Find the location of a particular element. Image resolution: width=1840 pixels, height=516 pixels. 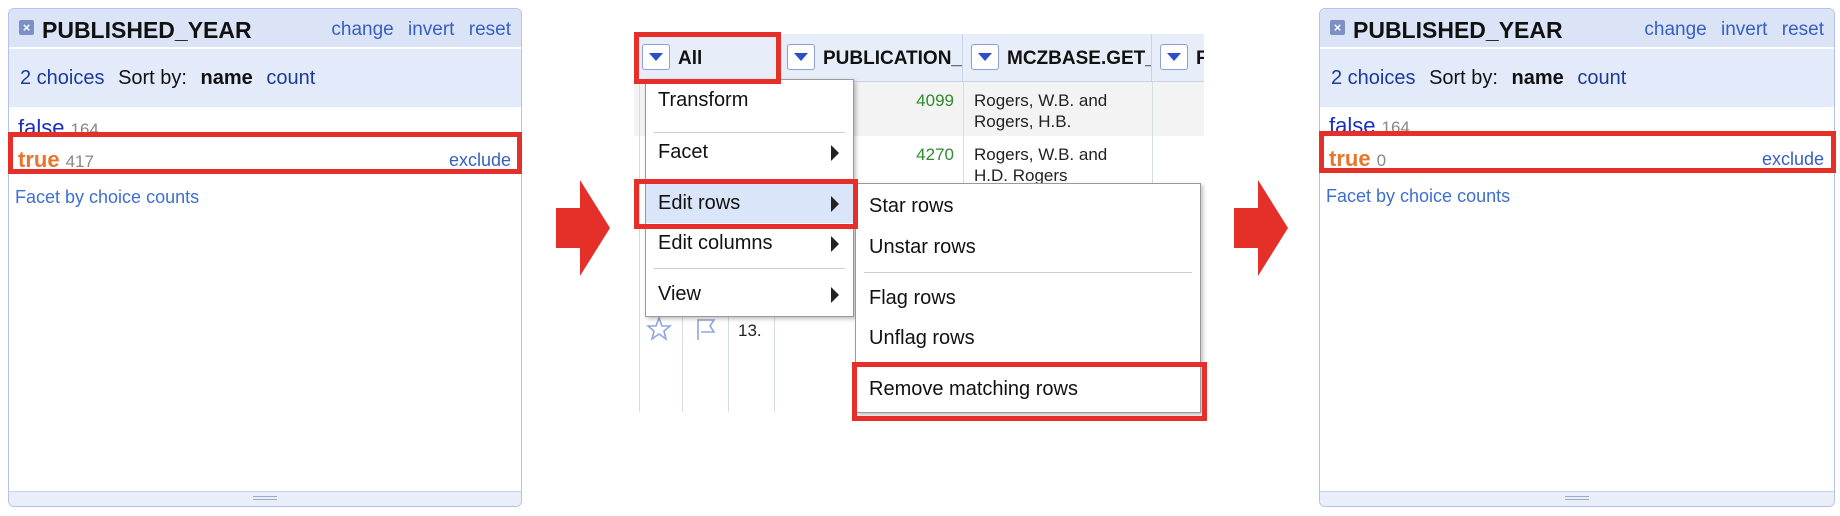

column-header-label: PUBLICATION_I is located at coordinates (893, 58).